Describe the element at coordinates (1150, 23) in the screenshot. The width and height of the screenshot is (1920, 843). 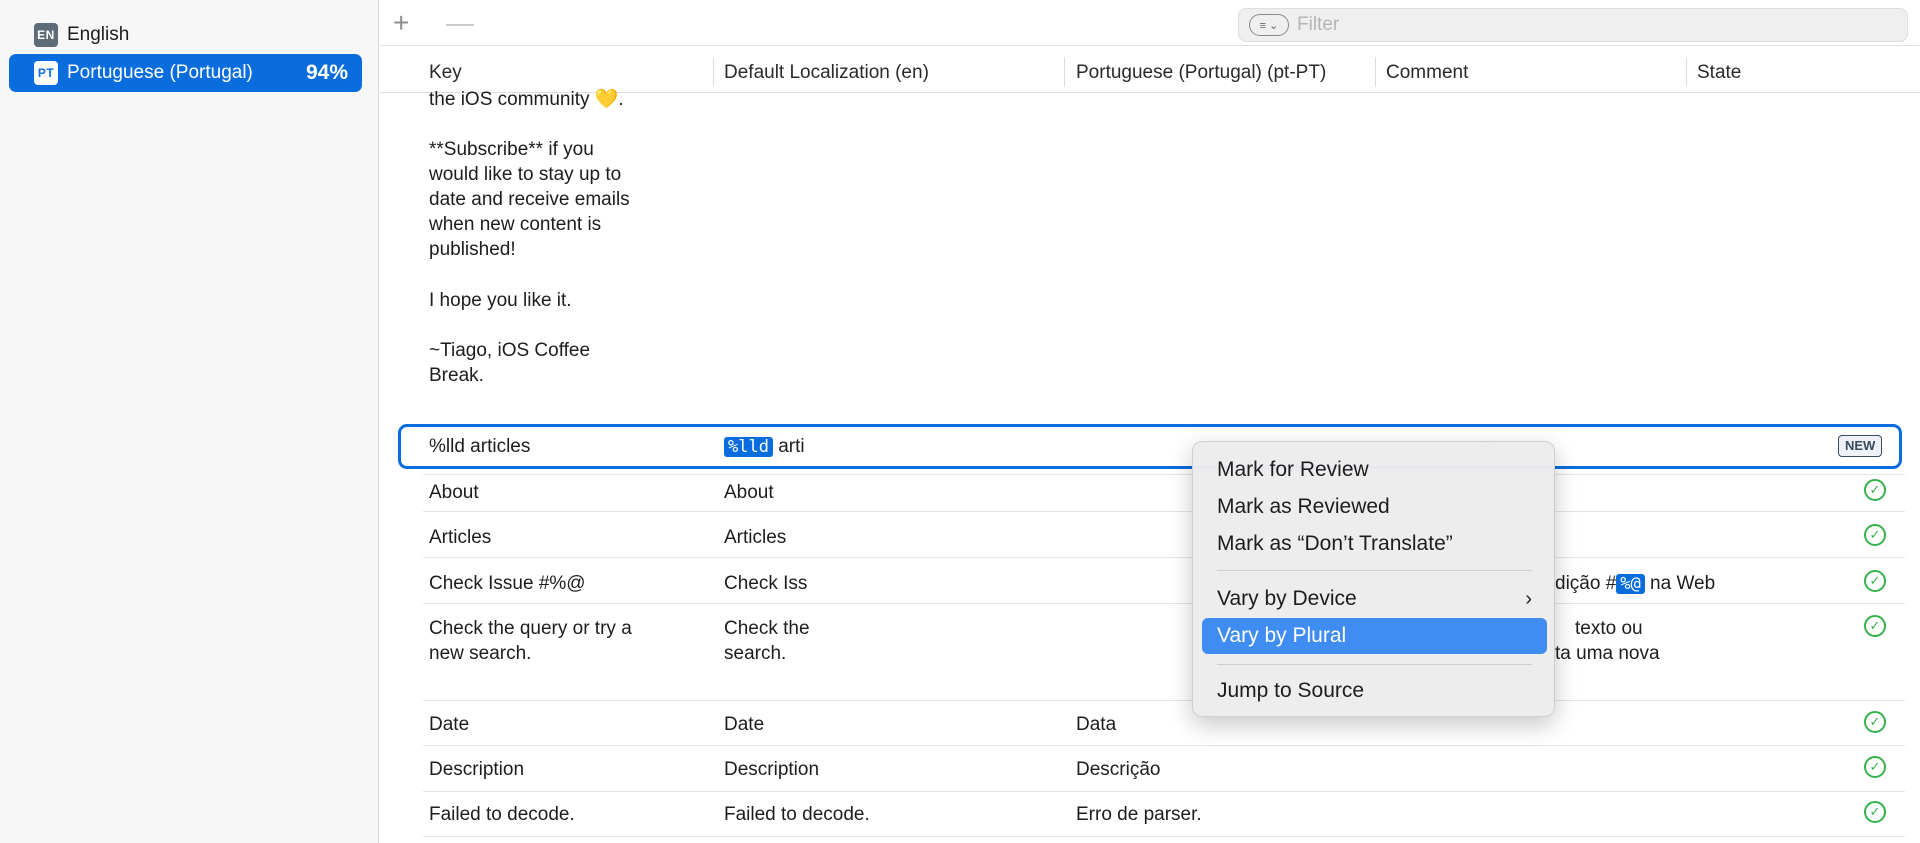
I see `toolbar: + — ≡ ⌄` at that location.